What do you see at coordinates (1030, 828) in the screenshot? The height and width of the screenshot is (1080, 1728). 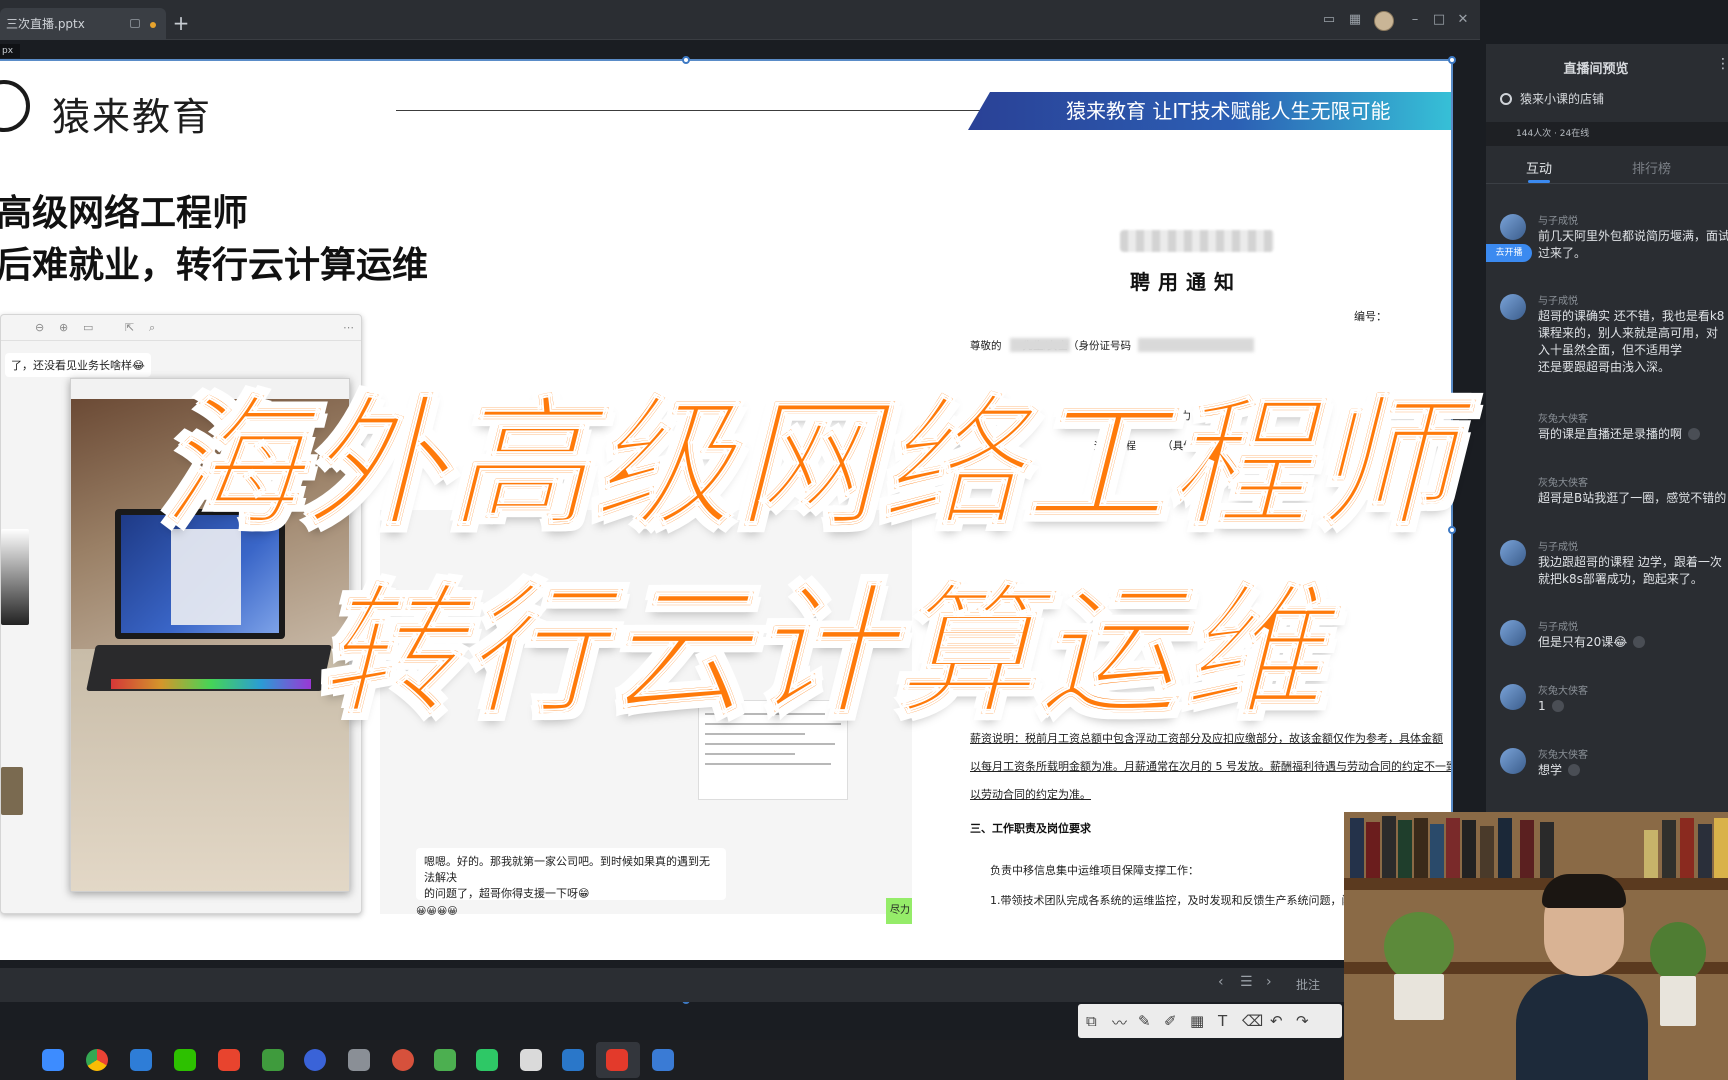 I see `letter-section-title: 三、工作职责及岗位要求` at bounding box center [1030, 828].